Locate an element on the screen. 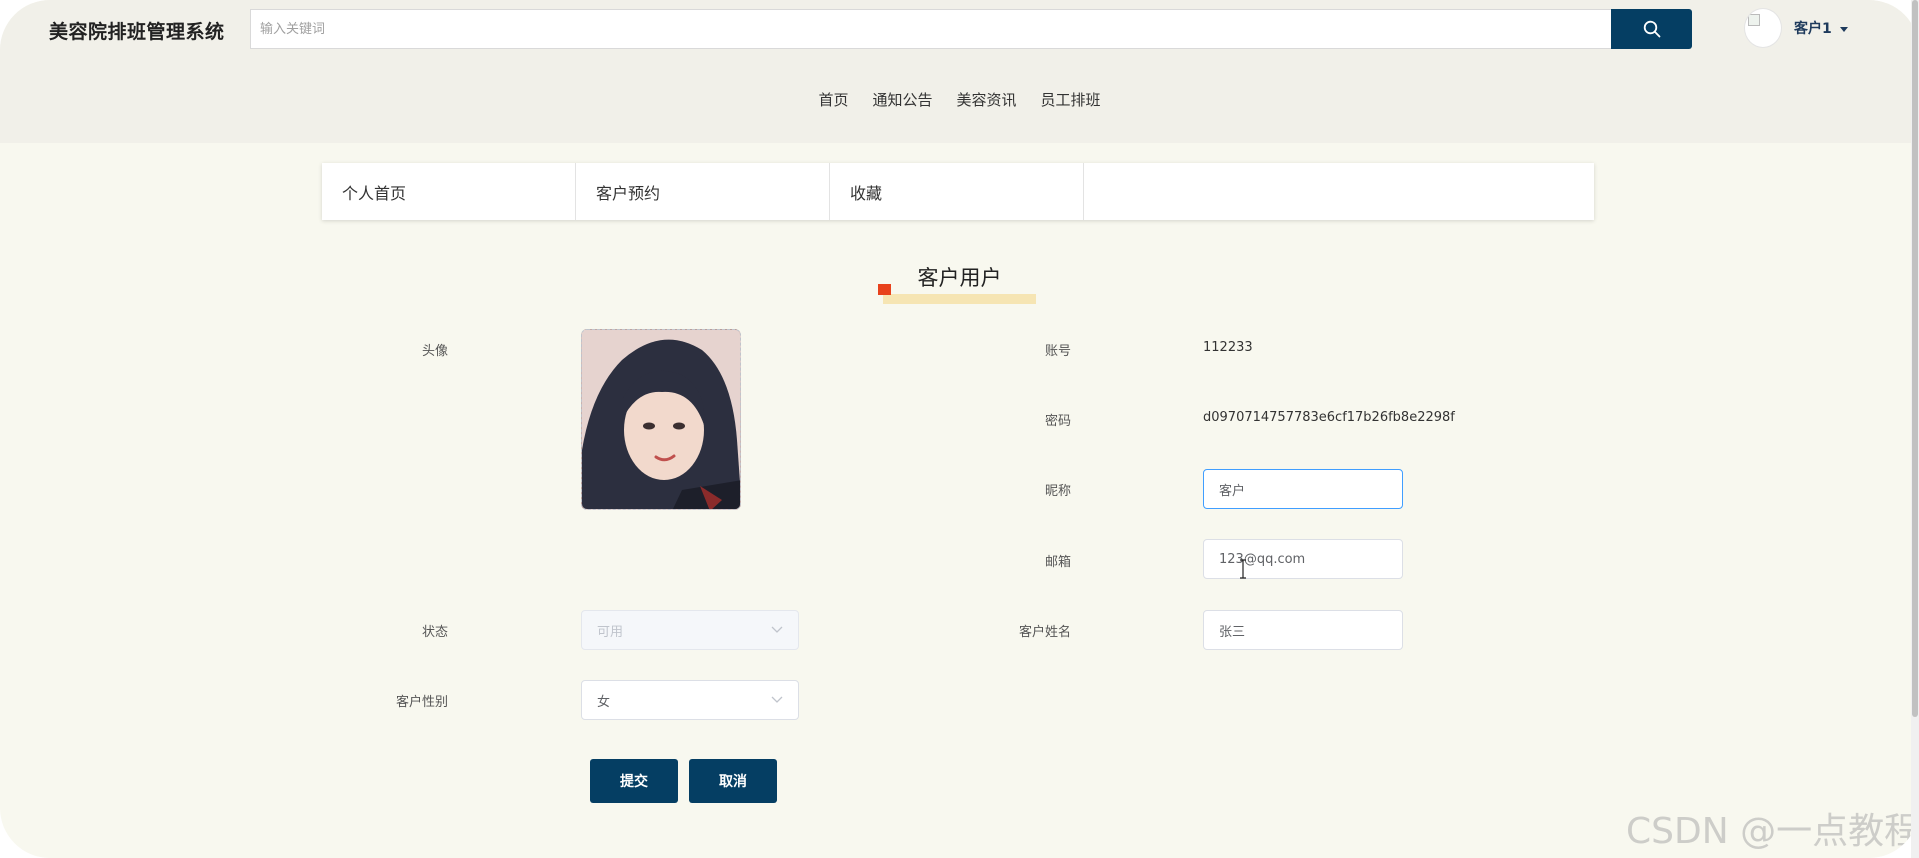 The image size is (1919, 858). search-icon is located at coordinates (1651, 29).